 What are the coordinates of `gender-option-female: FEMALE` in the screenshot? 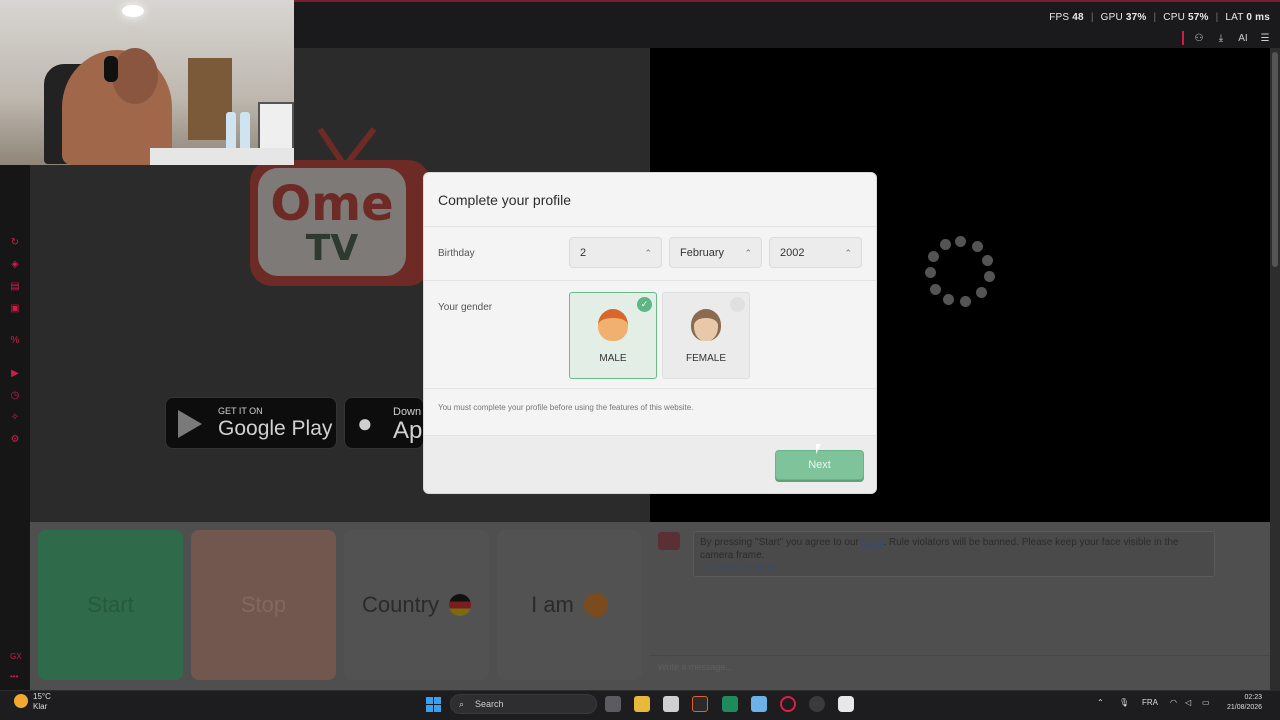 It's located at (706, 335).